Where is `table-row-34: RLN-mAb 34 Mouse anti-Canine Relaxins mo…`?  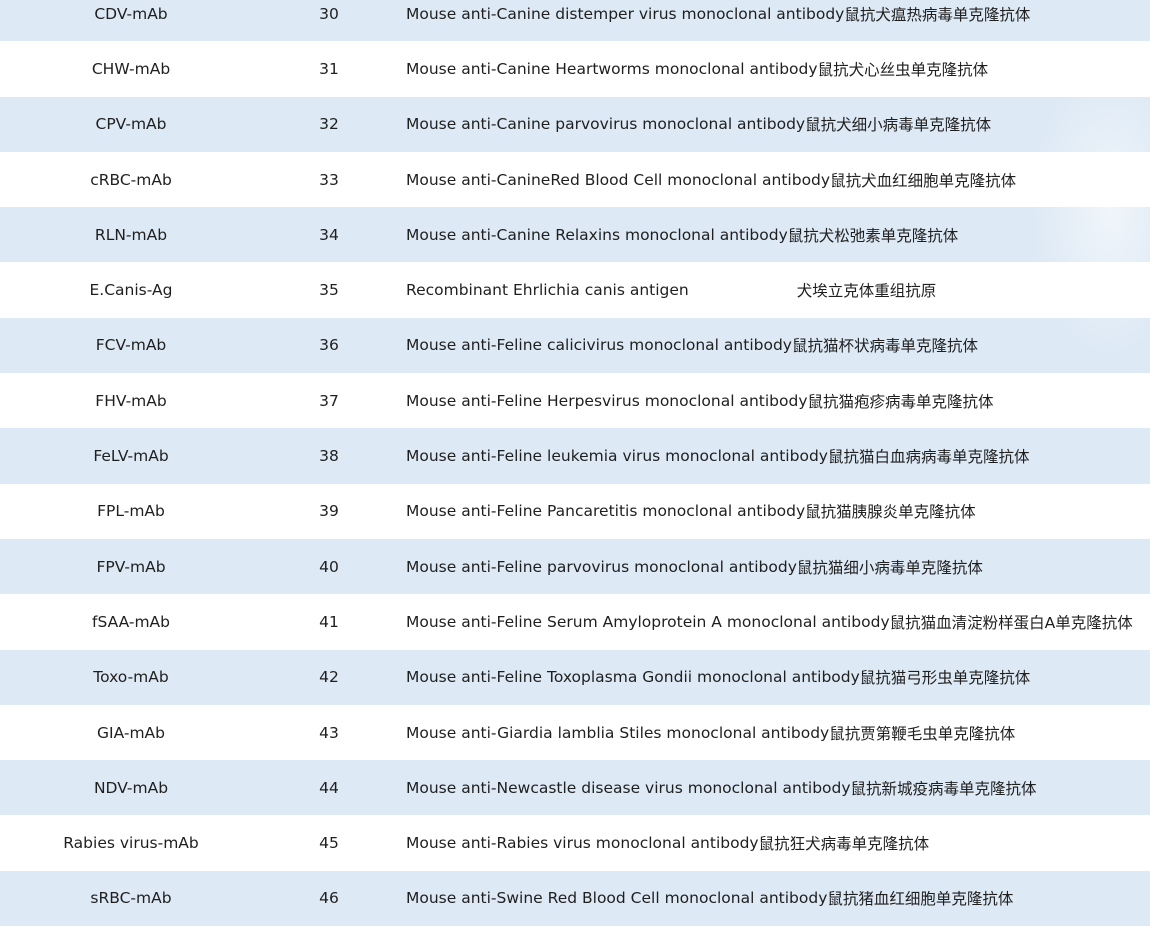 table-row-34: RLN-mAb 34 Mouse anti-Canine Relaxins mo… is located at coordinates (575, 235).